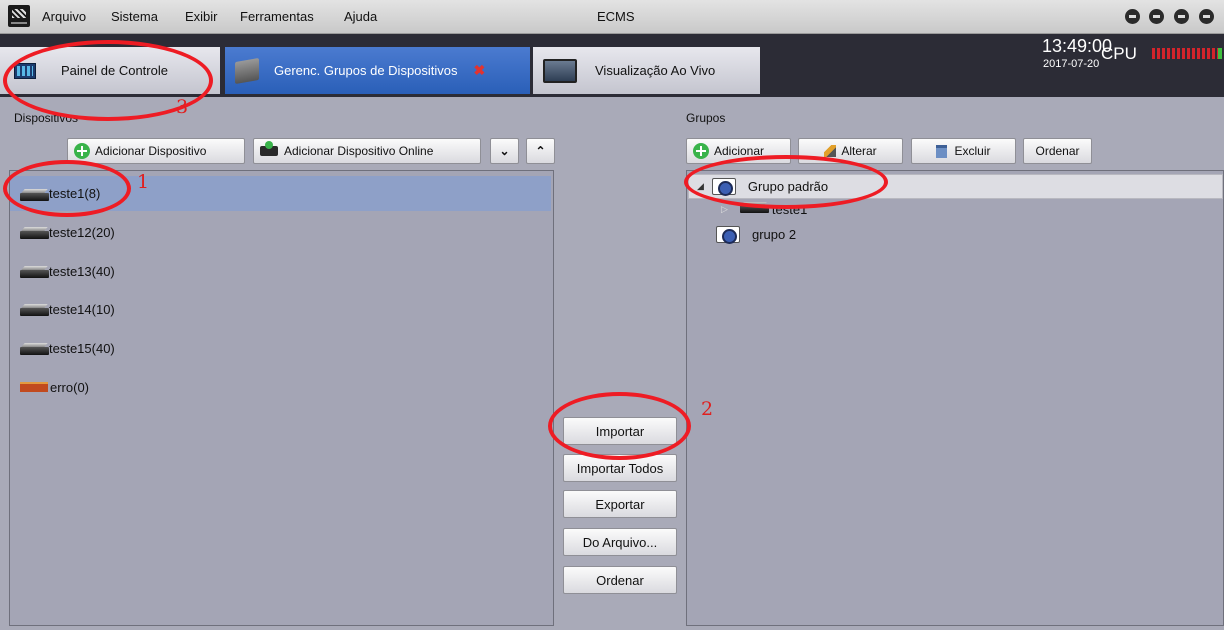 Image resolution: width=1224 pixels, height=630 pixels. Describe the element at coordinates (143, 182) in the screenshot. I see `annotation-number-1: 1` at that location.